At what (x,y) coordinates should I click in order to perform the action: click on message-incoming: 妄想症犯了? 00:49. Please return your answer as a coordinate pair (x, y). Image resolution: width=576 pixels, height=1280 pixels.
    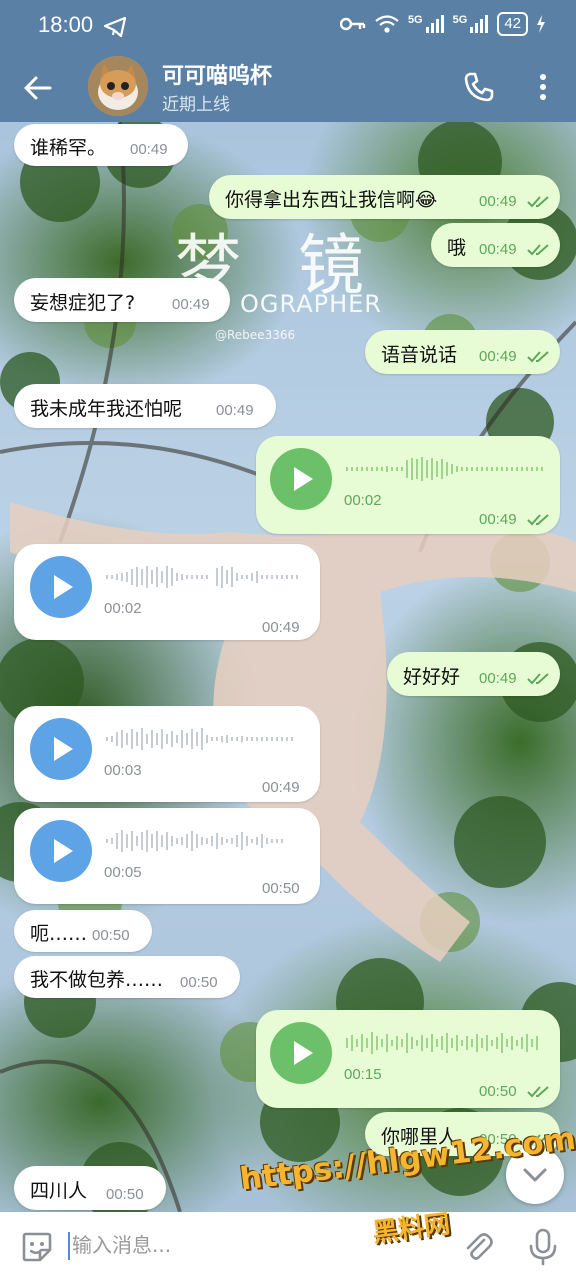
    Looking at the image, I should click on (122, 300).